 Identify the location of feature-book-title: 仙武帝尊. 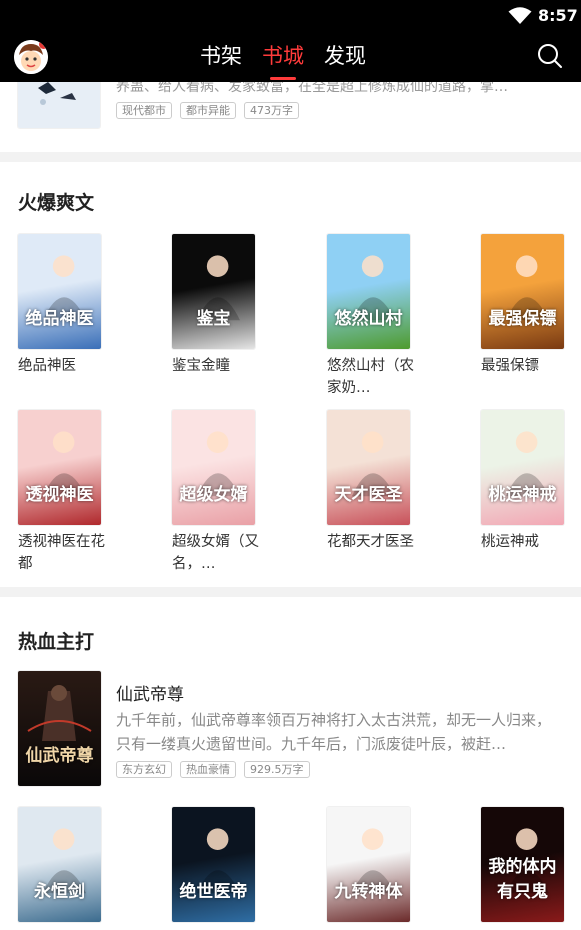
(150, 692).